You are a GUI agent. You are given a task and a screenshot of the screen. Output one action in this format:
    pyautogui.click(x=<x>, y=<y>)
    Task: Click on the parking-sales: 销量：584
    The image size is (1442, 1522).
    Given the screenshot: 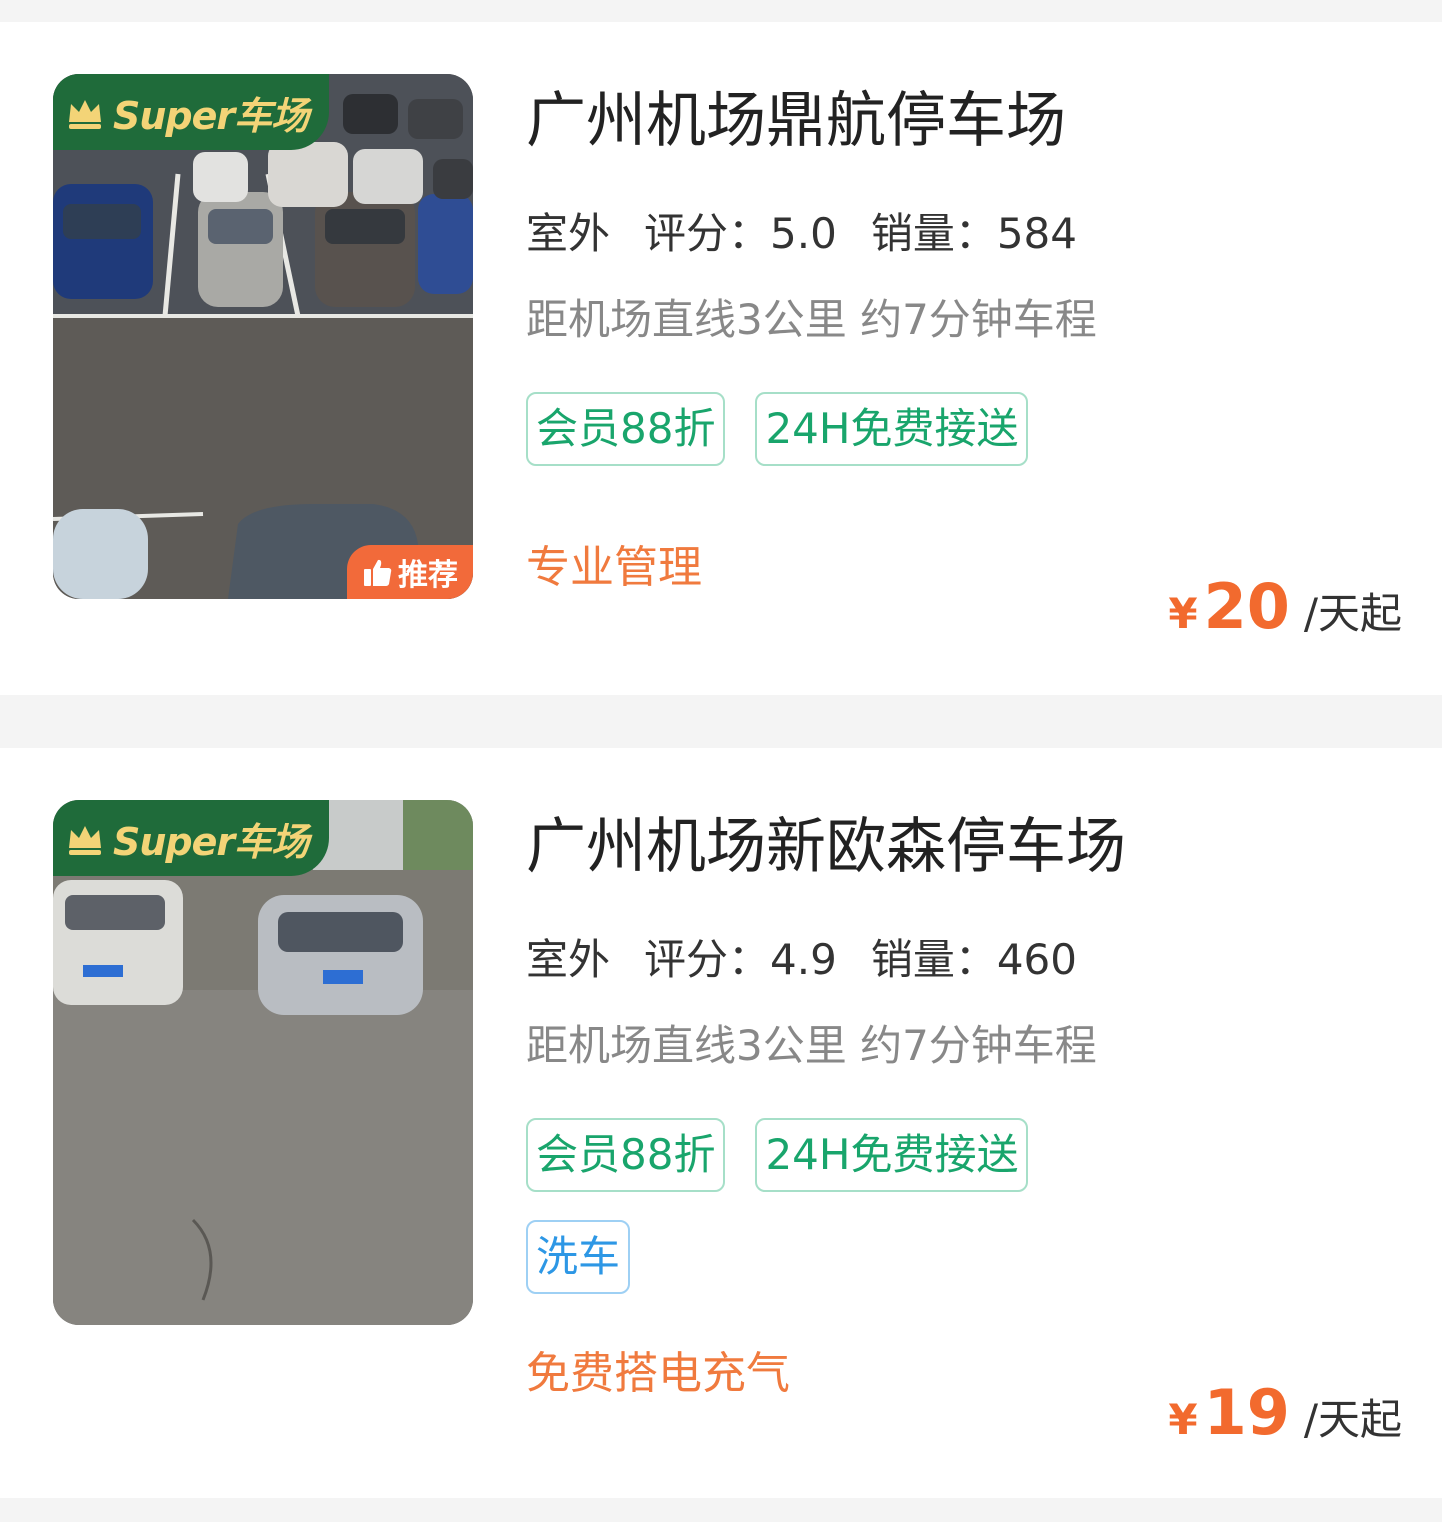 What is the action you would take?
    pyautogui.click(x=973, y=233)
    